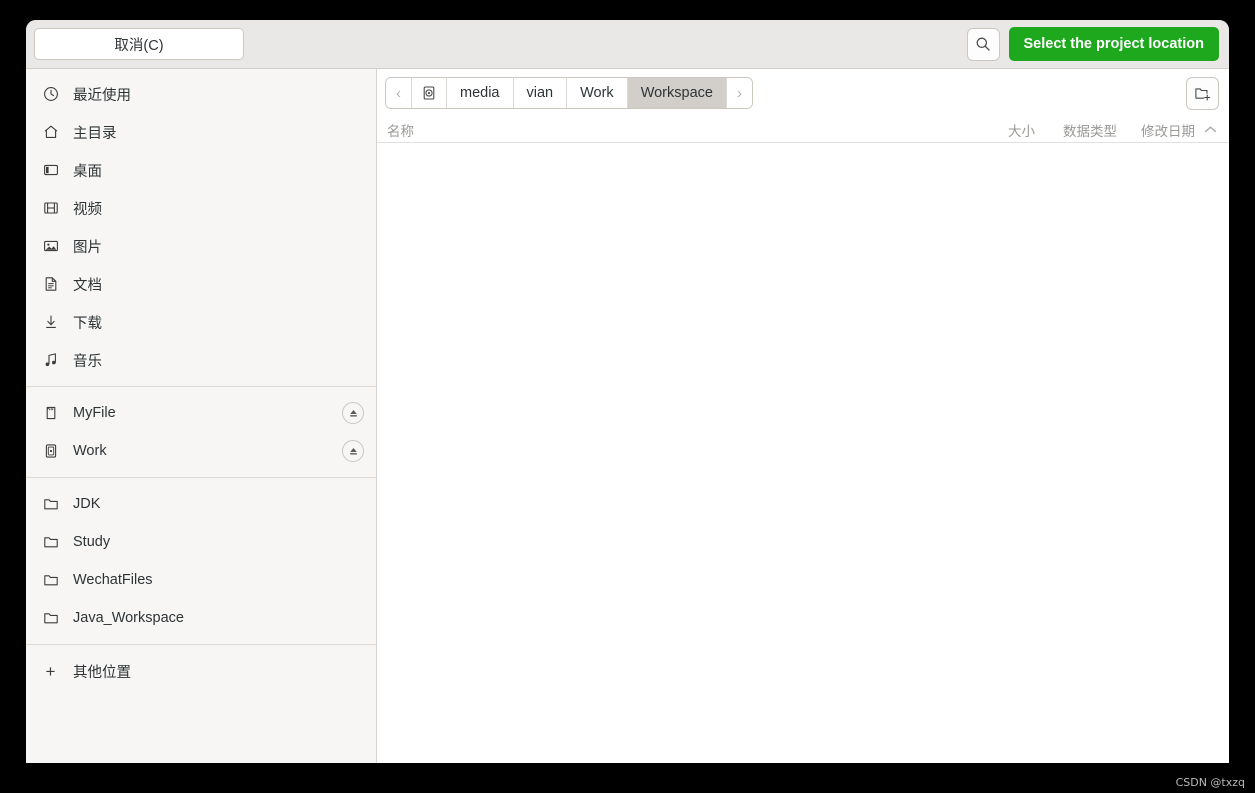 This screenshot has height=793, width=1255. I want to click on column-header-type: 数据类型, so click(1076, 130).